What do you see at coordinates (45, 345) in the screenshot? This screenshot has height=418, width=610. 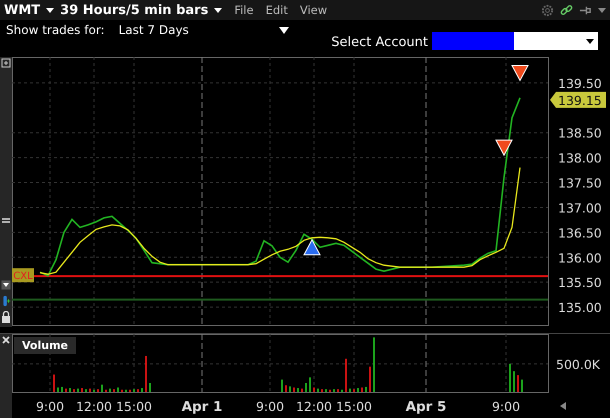 I see `pane-title: Volume` at bounding box center [45, 345].